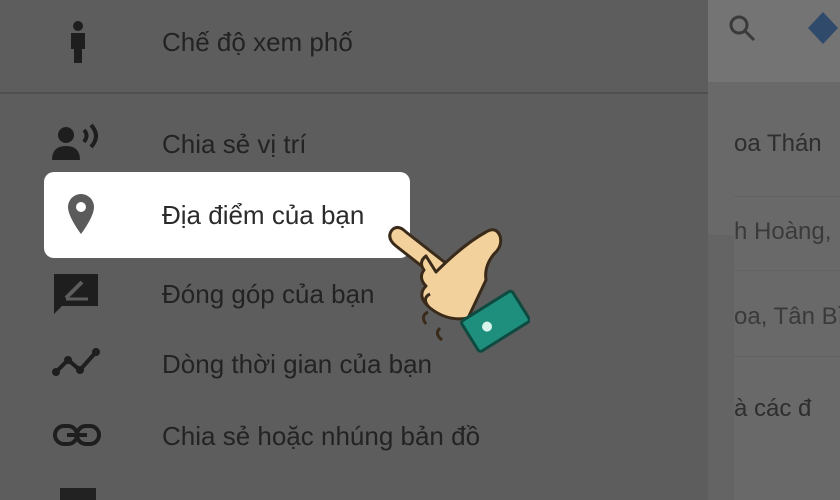  What do you see at coordinates (354, 364) in the screenshot?
I see `menu-item-timeline: Dòng thời gian của bạn` at bounding box center [354, 364].